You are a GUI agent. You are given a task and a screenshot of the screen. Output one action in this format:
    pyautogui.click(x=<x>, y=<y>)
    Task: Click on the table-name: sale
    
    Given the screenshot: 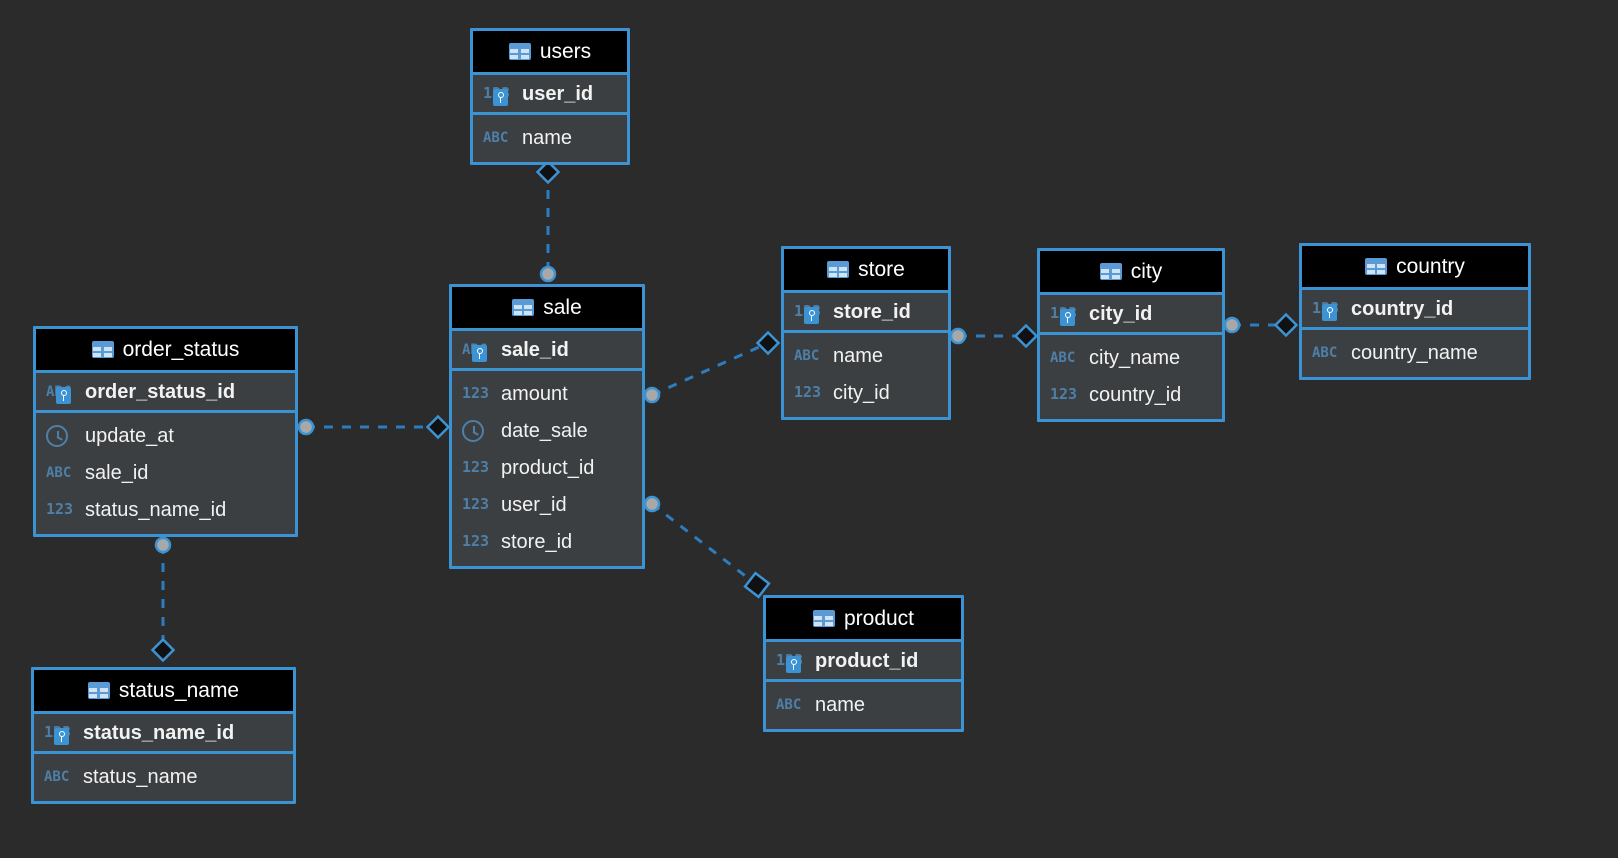 What is the action you would take?
    pyautogui.click(x=562, y=307)
    